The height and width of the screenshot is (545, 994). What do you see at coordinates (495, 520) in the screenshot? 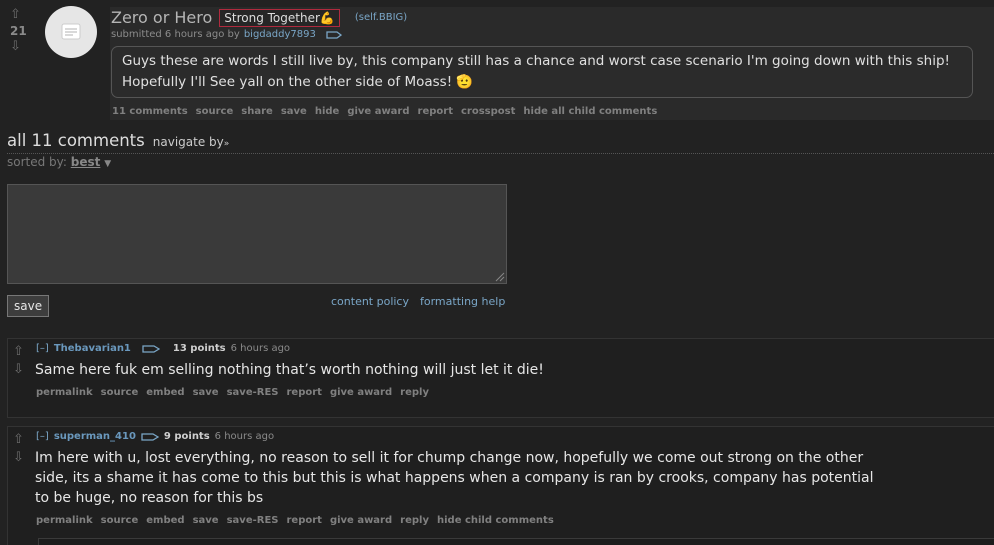
I see `hide-child-comments-link: hide child comments` at bounding box center [495, 520].